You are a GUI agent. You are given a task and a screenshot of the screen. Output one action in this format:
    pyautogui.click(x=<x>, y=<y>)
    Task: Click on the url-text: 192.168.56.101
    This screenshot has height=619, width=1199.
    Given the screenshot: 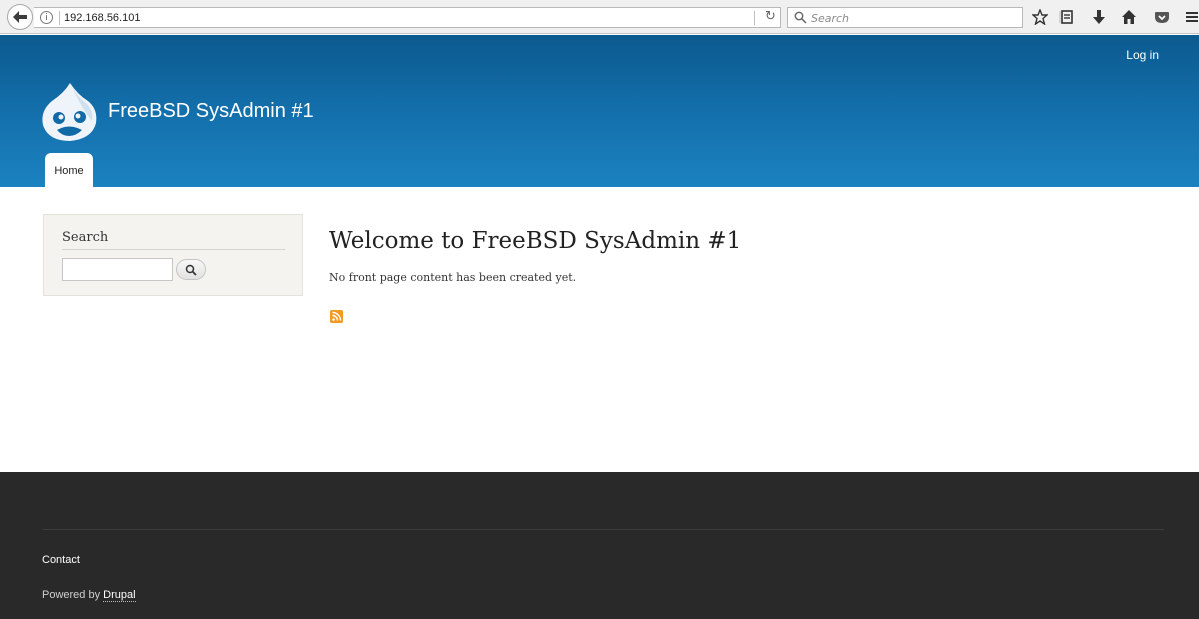 What is the action you would take?
    pyautogui.click(x=102, y=18)
    